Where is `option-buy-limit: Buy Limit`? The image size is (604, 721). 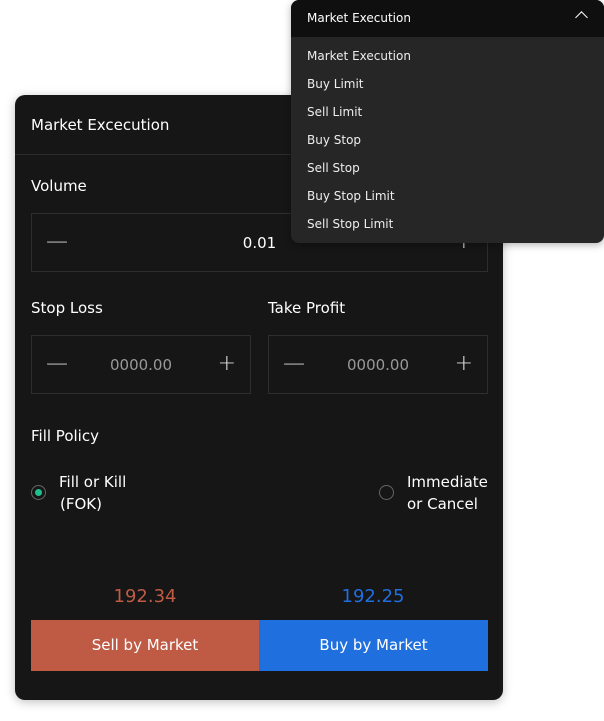
option-buy-limit: Buy Limit is located at coordinates (335, 84).